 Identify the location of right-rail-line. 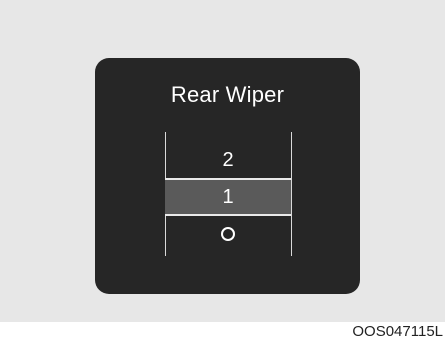
(291, 194).